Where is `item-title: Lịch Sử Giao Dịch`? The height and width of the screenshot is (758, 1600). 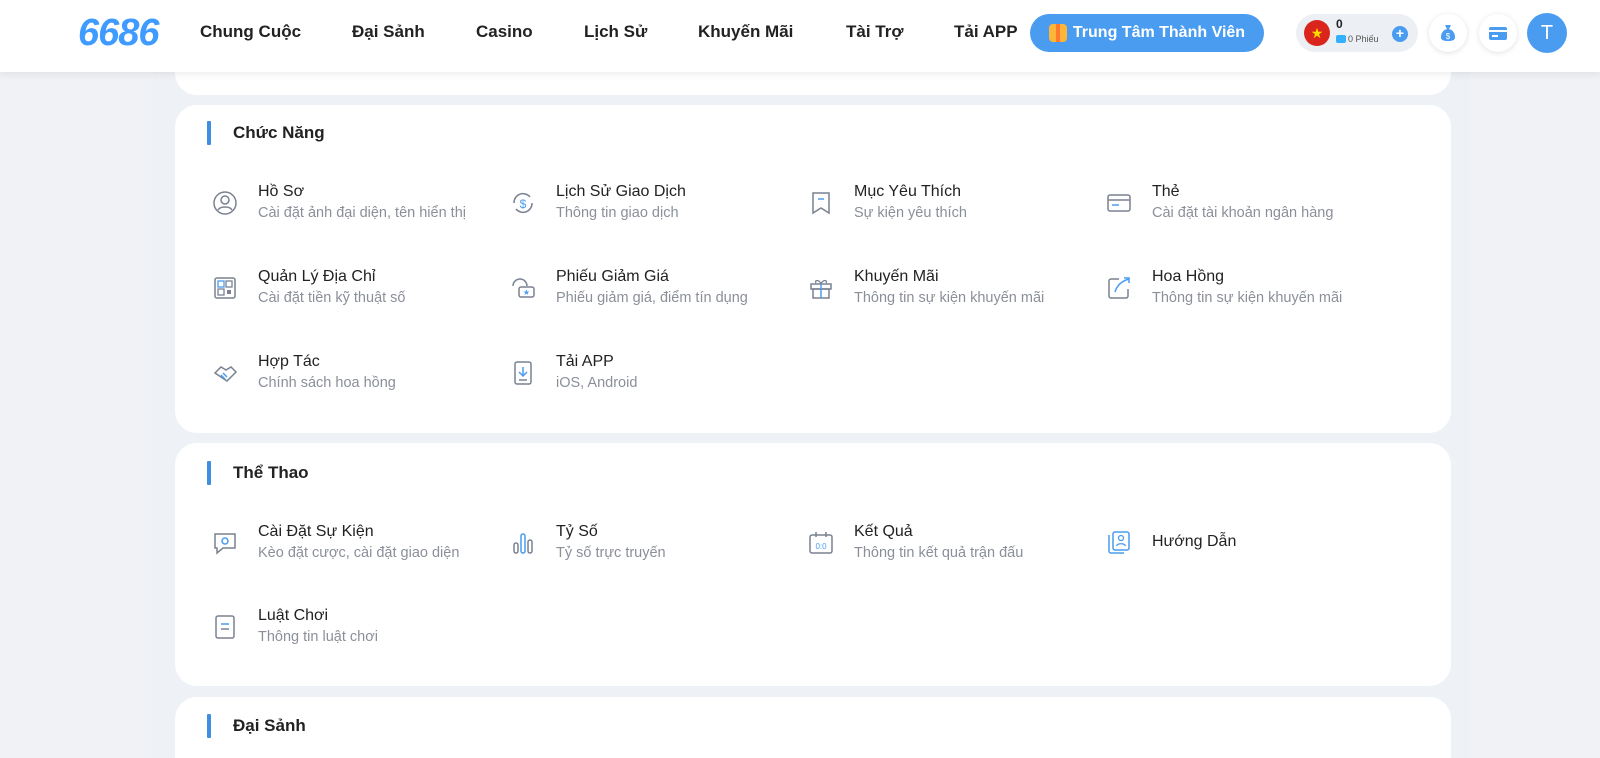
item-title: Lịch Sử Giao Dịch is located at coordinates (621, 191).